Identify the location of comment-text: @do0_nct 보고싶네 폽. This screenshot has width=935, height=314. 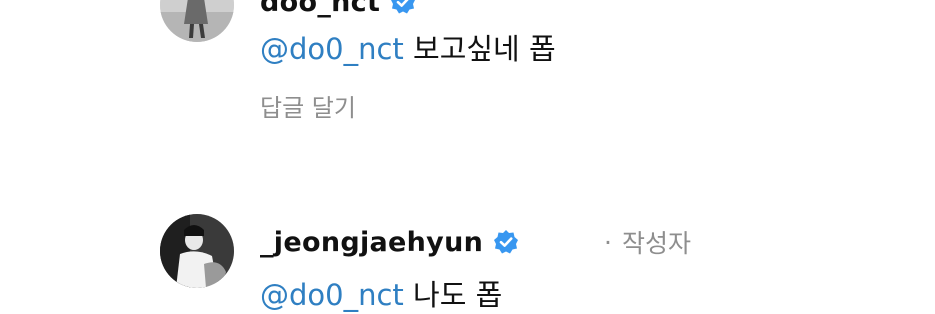
(408, 47).